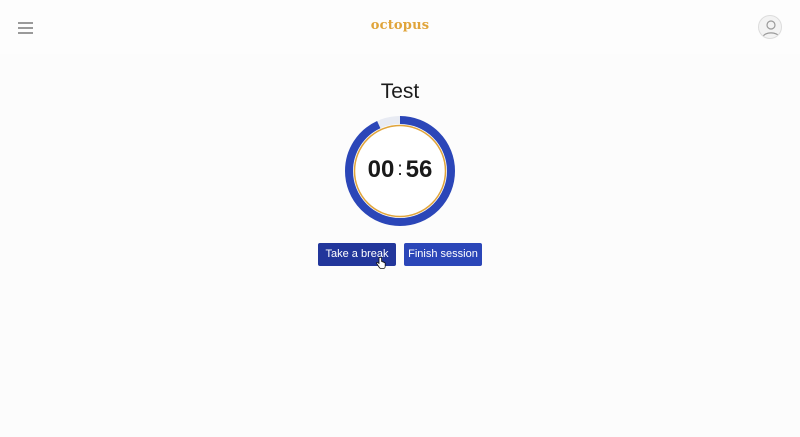  What do you see at coordinates (770, 27) in the screenshot?
I see `user-avatar-icon` at bounding box center [770, 27].